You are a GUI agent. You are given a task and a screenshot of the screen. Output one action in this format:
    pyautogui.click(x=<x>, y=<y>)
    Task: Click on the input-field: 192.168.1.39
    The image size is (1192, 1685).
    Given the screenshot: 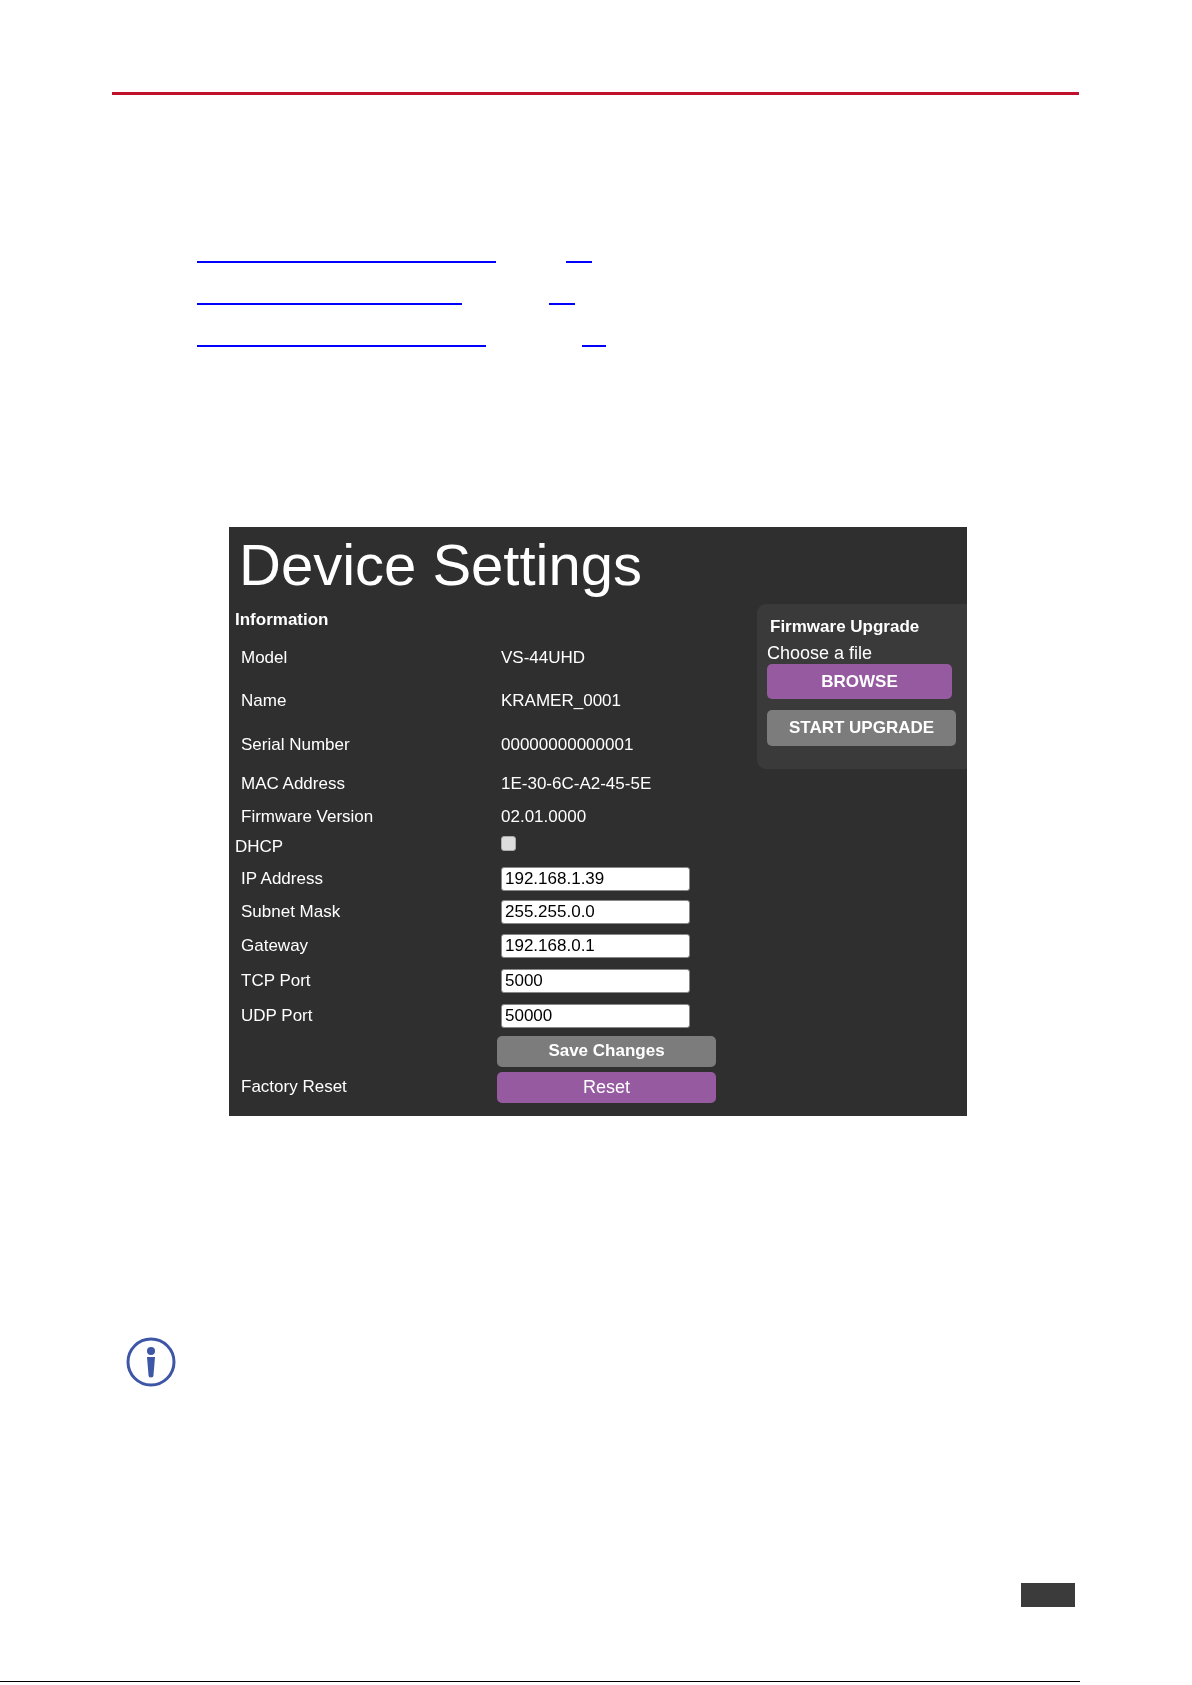 What is the action you would take?
    pyautogui.click(x=595, y=878)
    